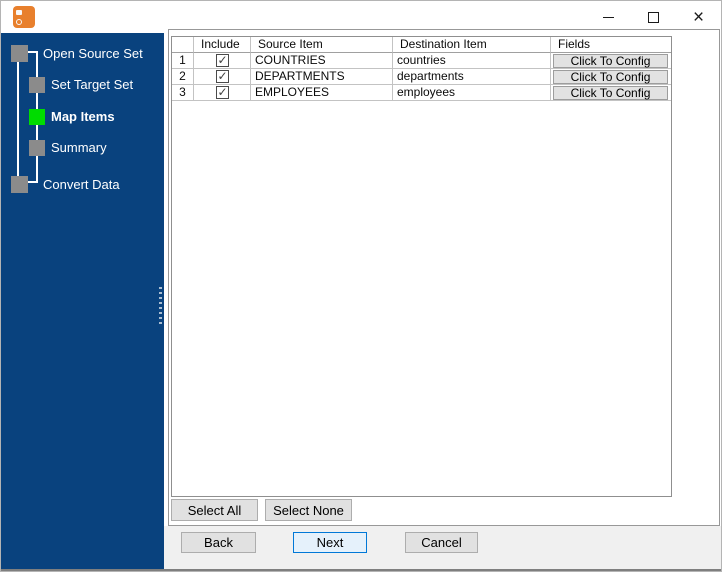 This screenshot has height=572, width=722. What do you see at coordinates (698, 17) in the screenshot?
I see `close-icon: ×` at bounding box center [698, 17].